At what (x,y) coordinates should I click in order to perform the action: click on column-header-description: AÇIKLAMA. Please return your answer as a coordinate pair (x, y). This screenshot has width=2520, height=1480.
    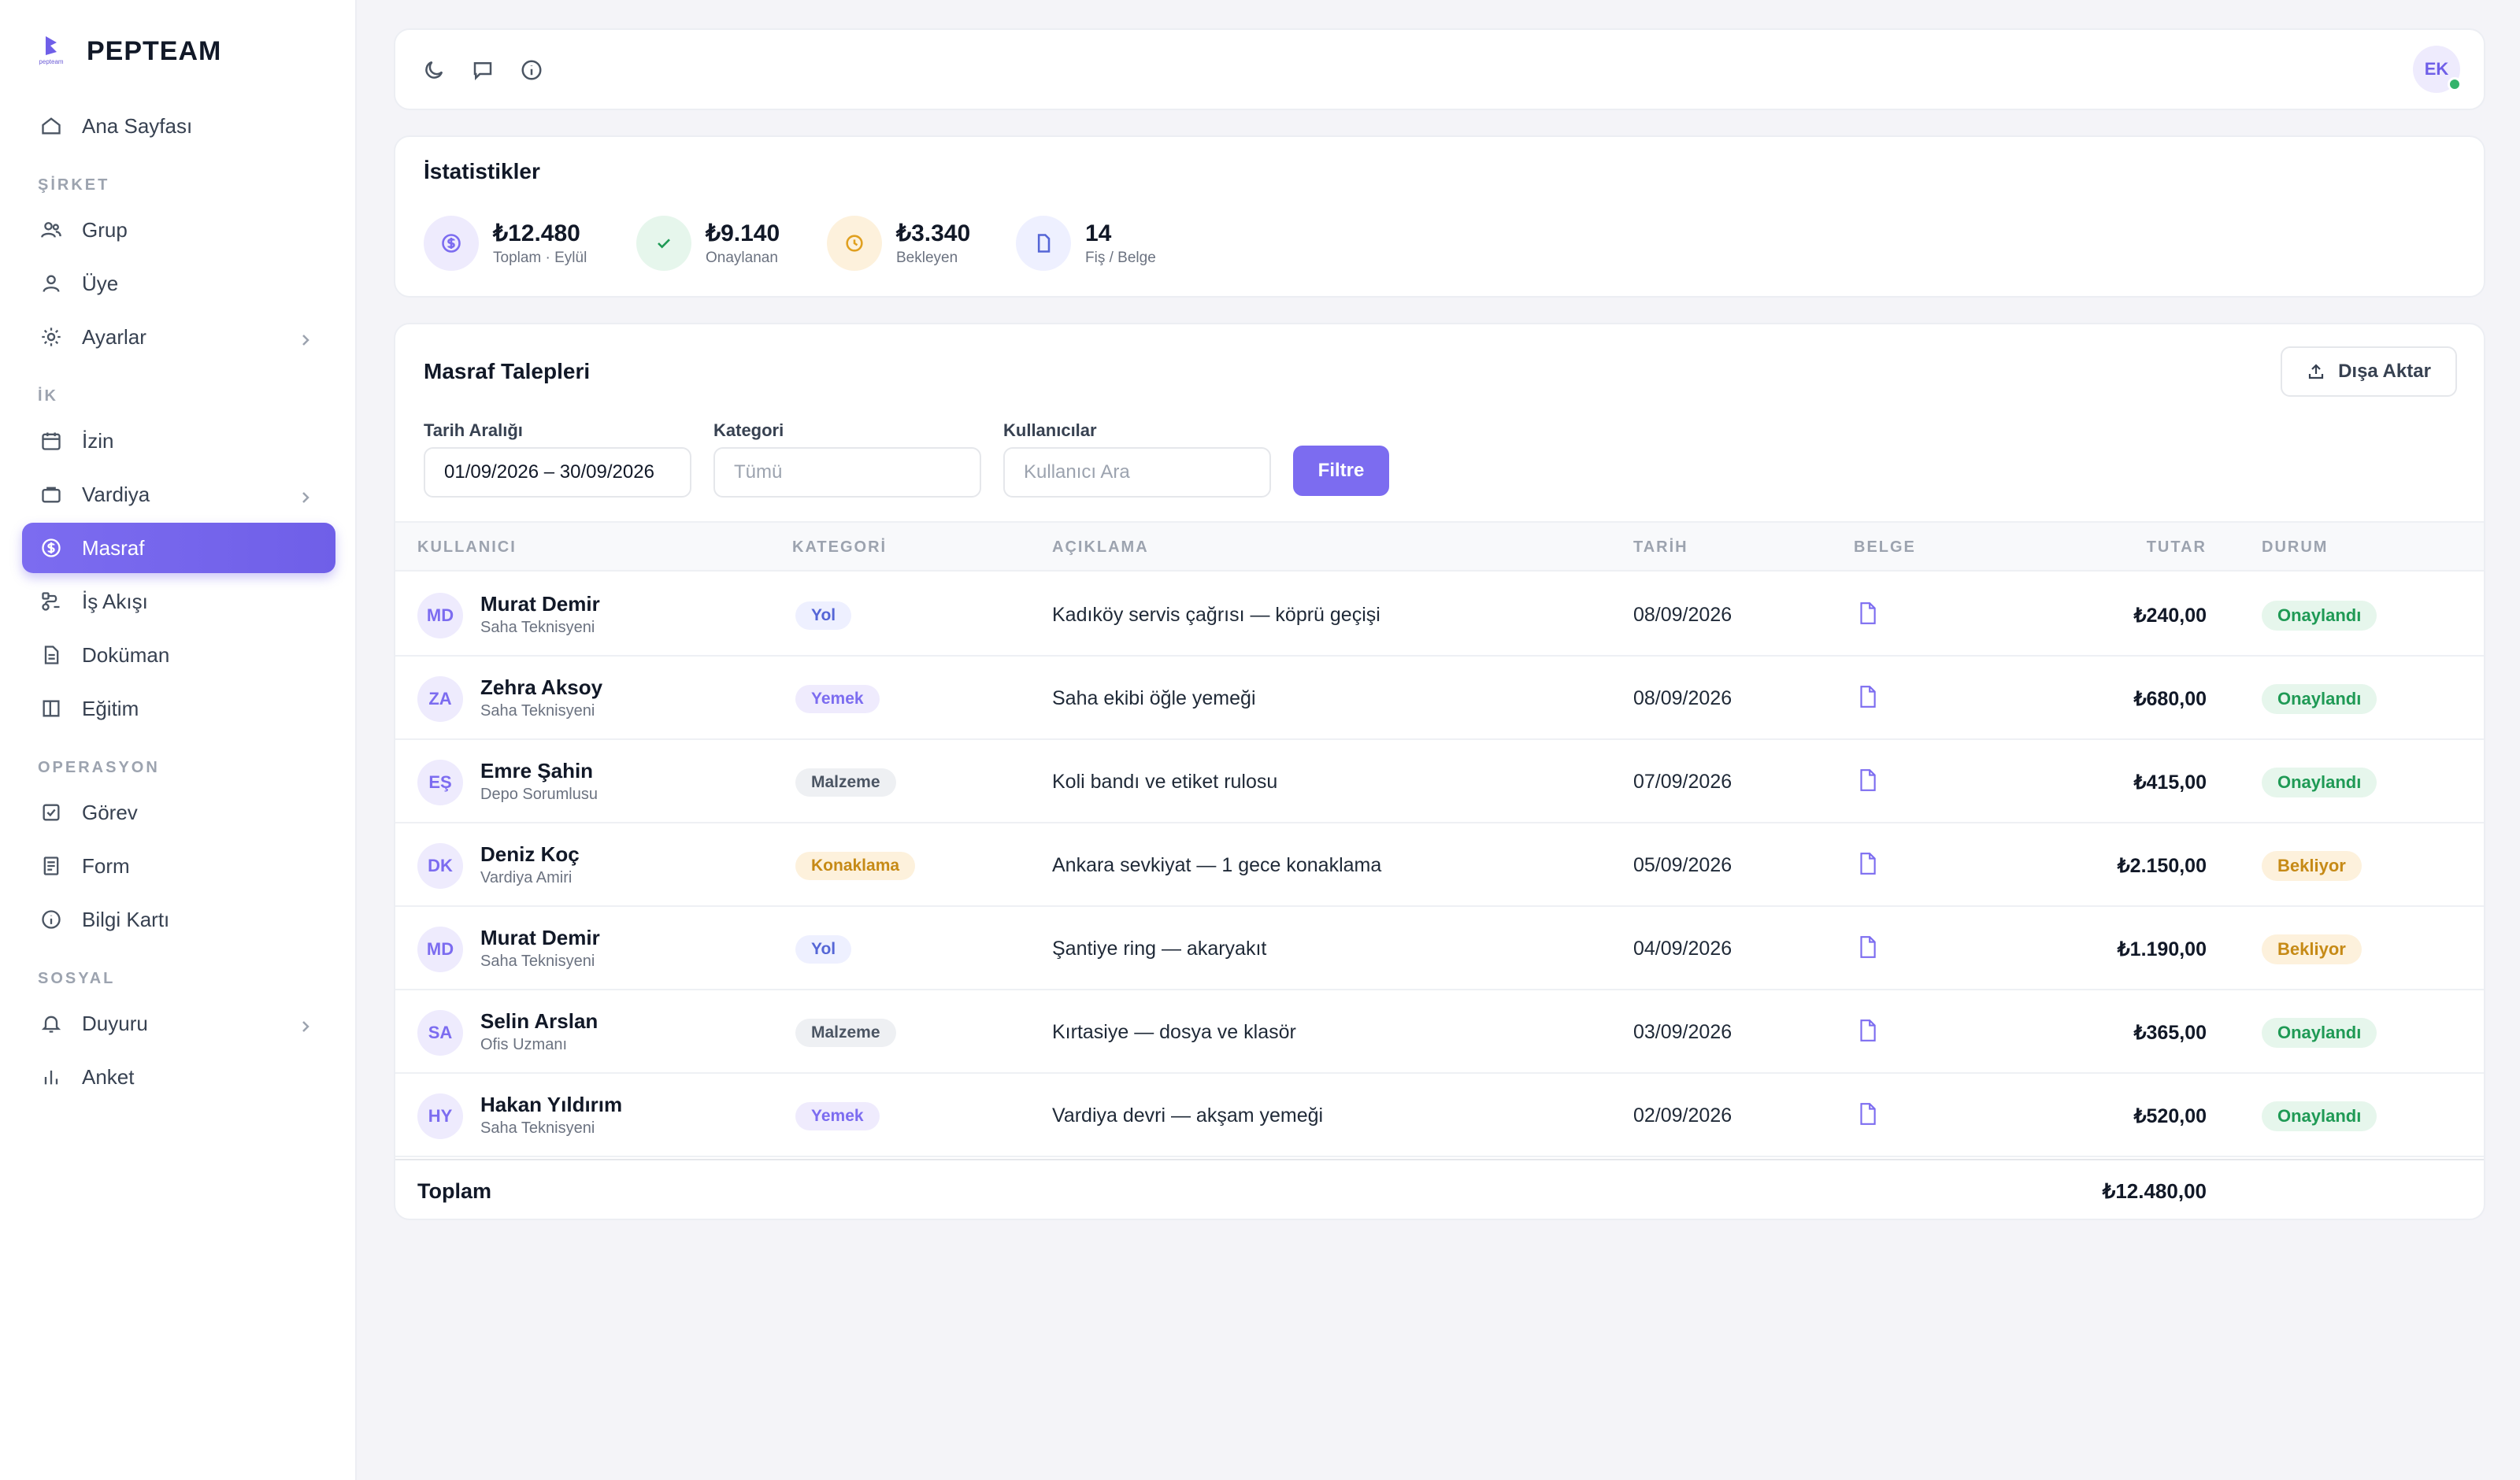
    Looking at the image, I should click on (1100, 547).